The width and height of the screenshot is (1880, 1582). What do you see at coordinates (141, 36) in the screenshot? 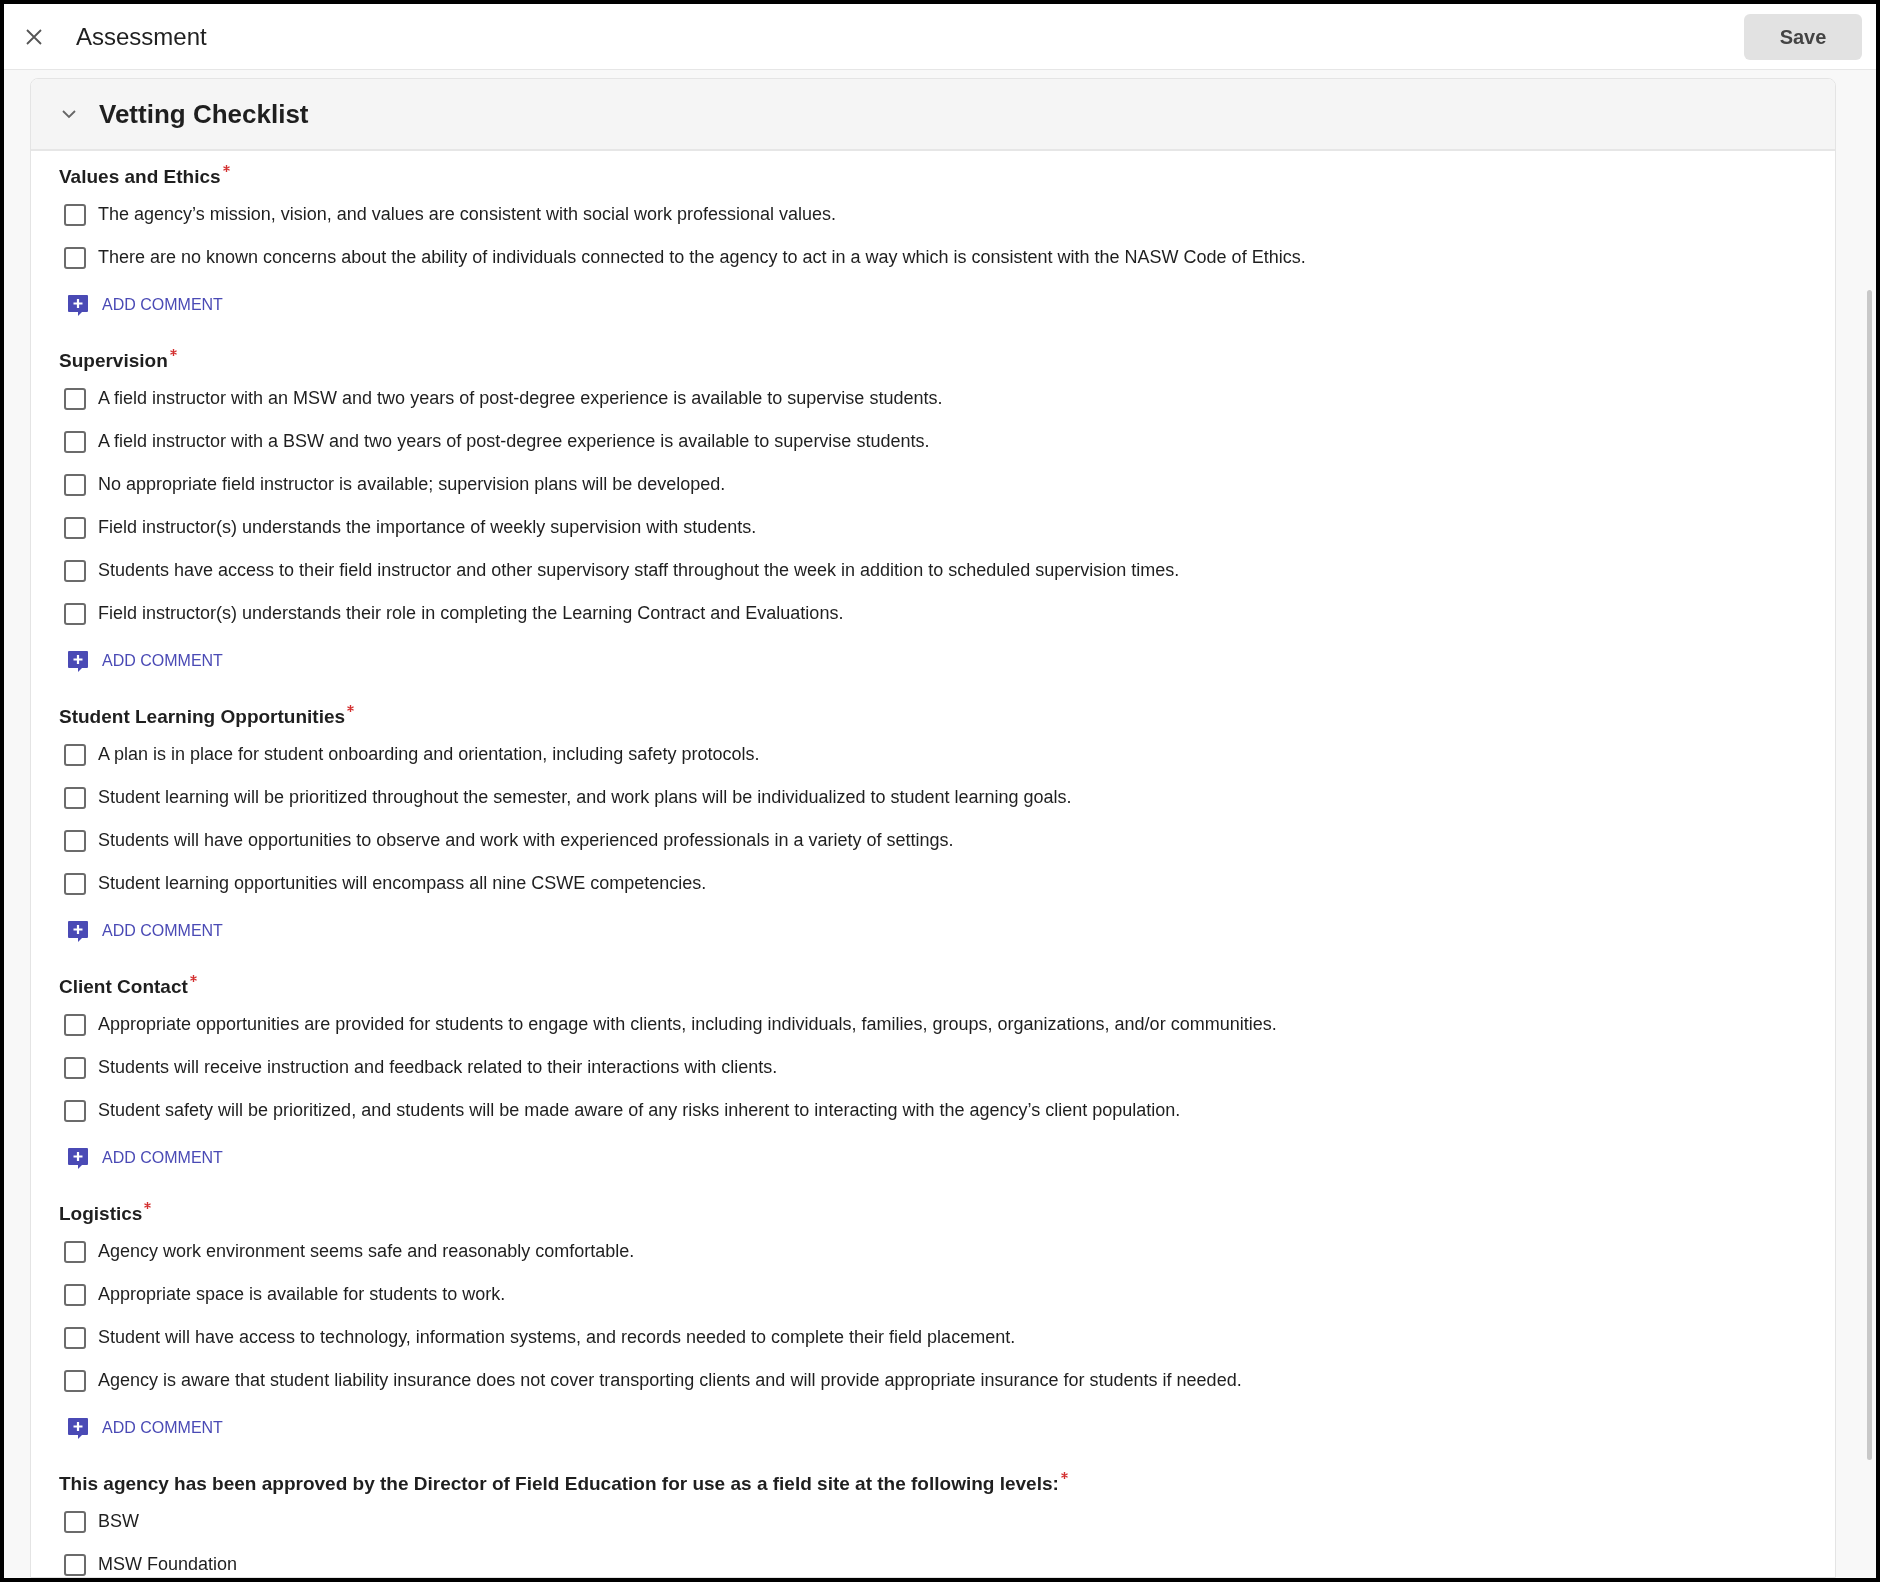
I see `window-title: Assessment` at bounding box center [141, 36].